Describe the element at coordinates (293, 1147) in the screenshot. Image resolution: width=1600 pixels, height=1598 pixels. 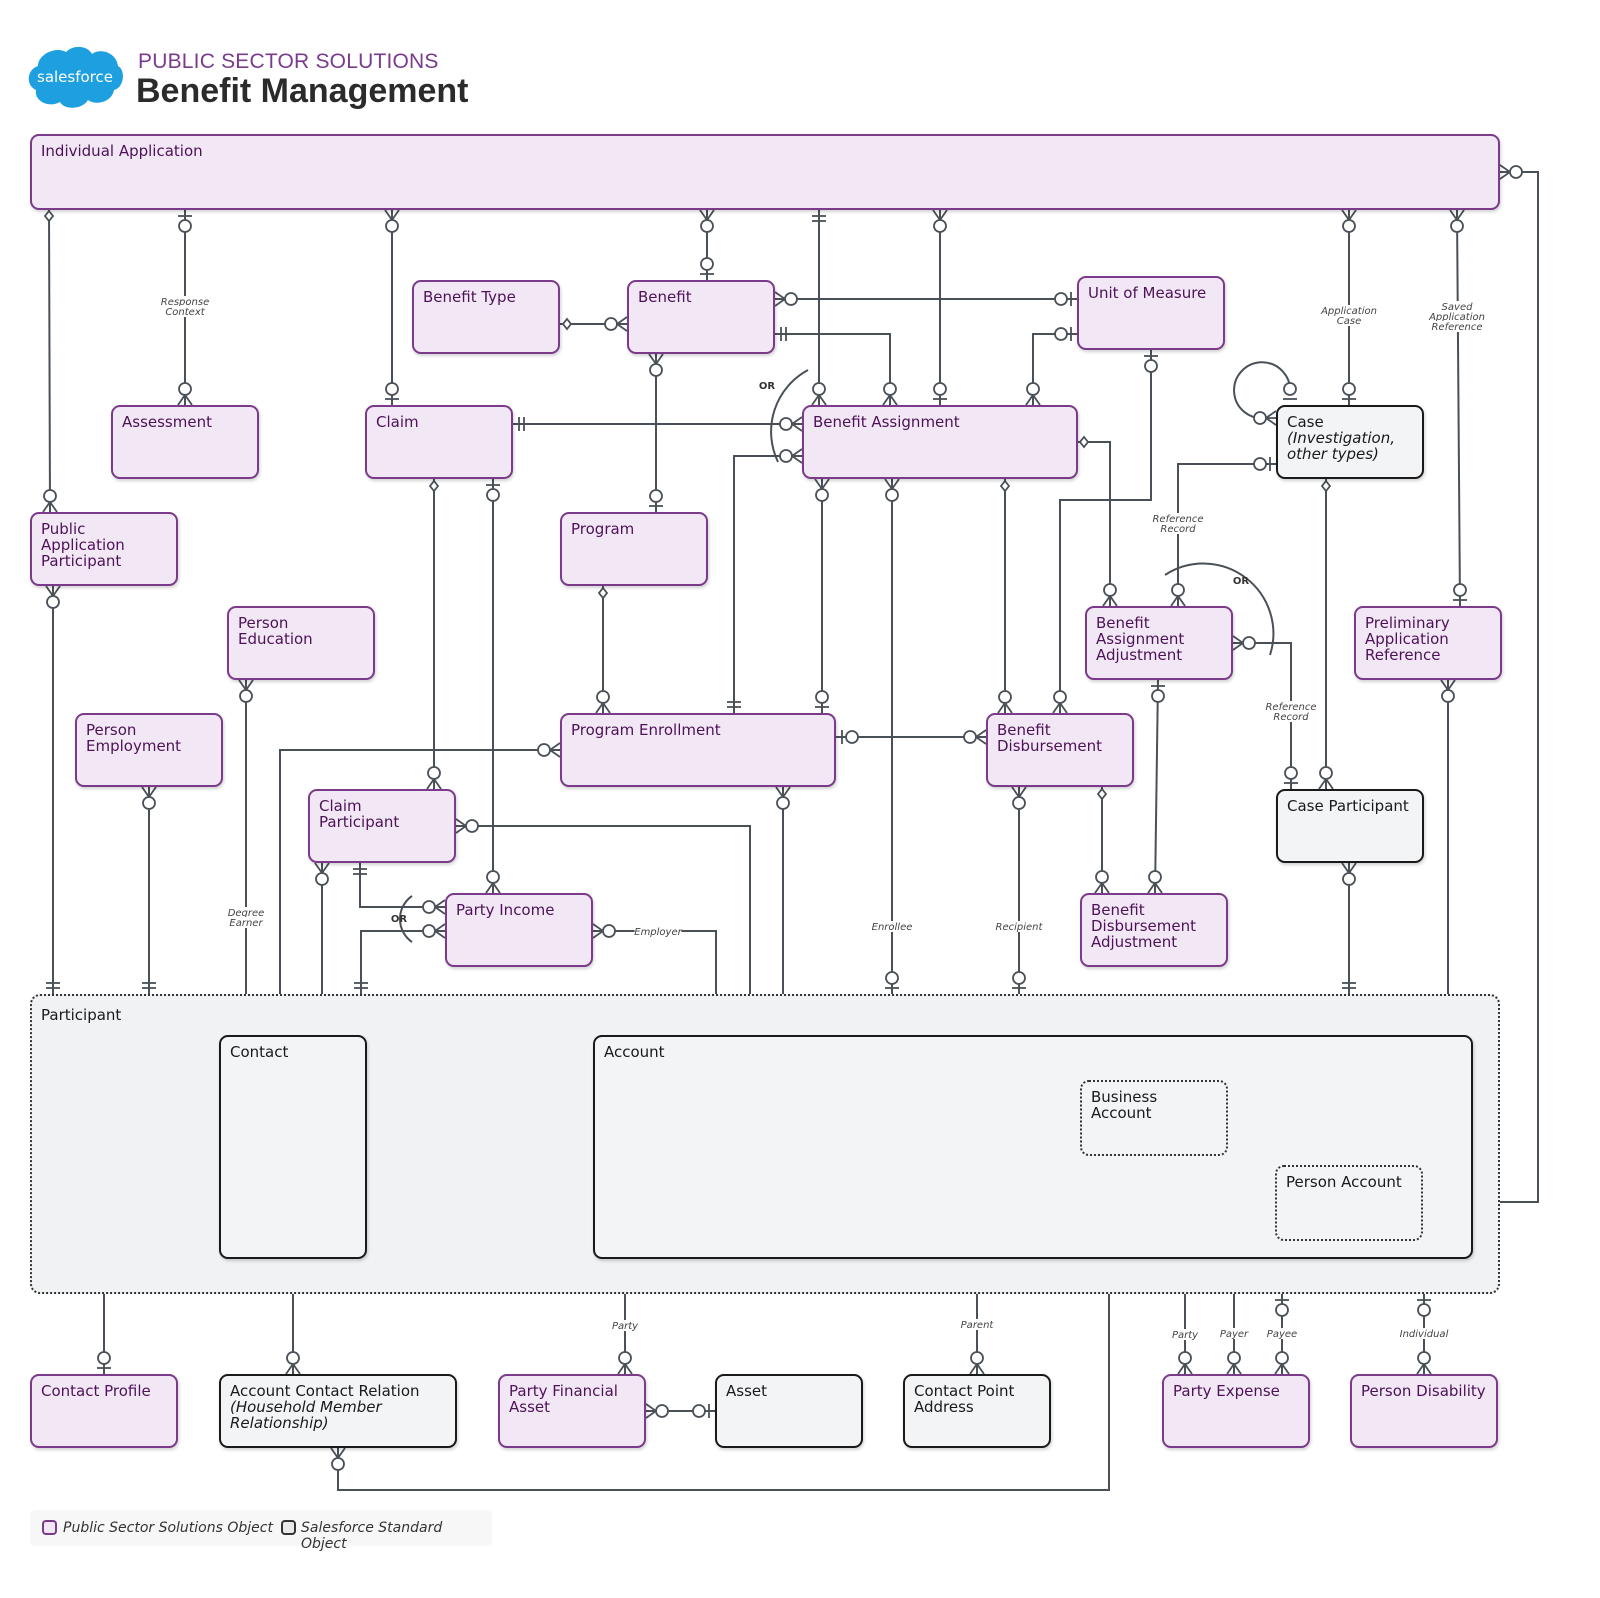
I see `entity-contact: Contact` at that location.